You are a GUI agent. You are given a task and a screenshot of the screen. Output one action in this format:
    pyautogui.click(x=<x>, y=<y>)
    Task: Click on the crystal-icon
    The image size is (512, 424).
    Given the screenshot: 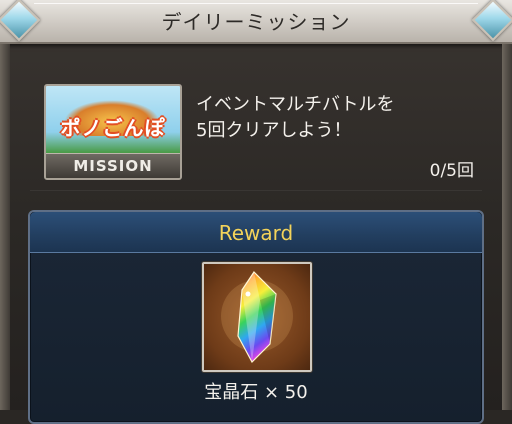 What is the action you would take?
    pyautogui.click(x=257, y=317)
    